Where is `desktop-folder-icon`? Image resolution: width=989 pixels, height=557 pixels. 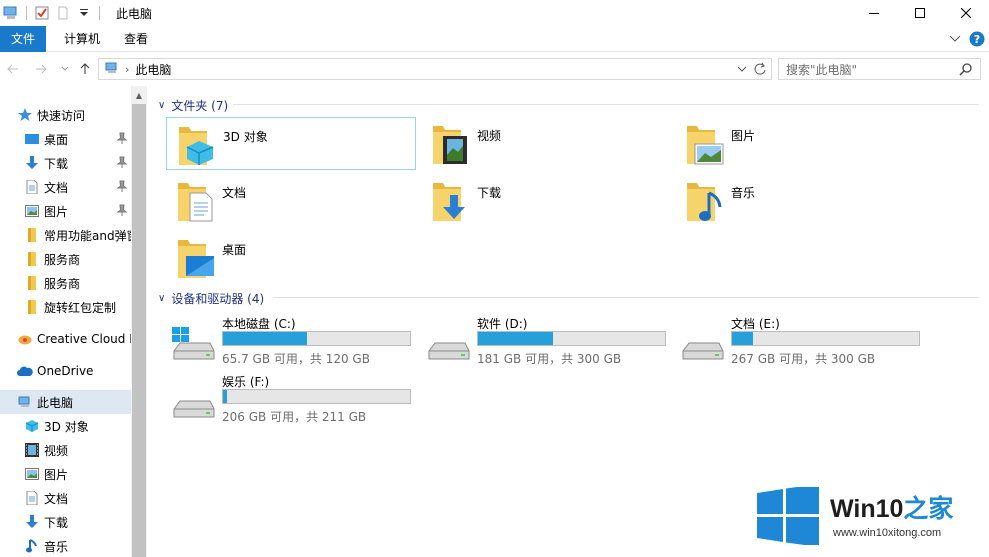
desktop-folder-icon is located at coordinates (196, 259).